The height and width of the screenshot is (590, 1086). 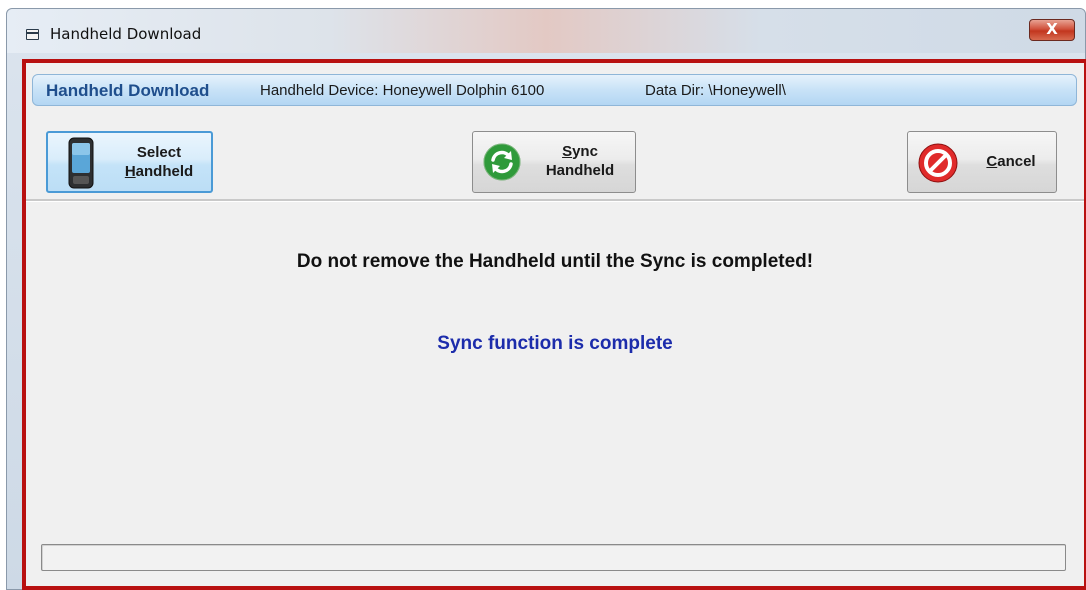 I want to click on select-handheld-button: Select Handheld, so click(x=129, y=162).